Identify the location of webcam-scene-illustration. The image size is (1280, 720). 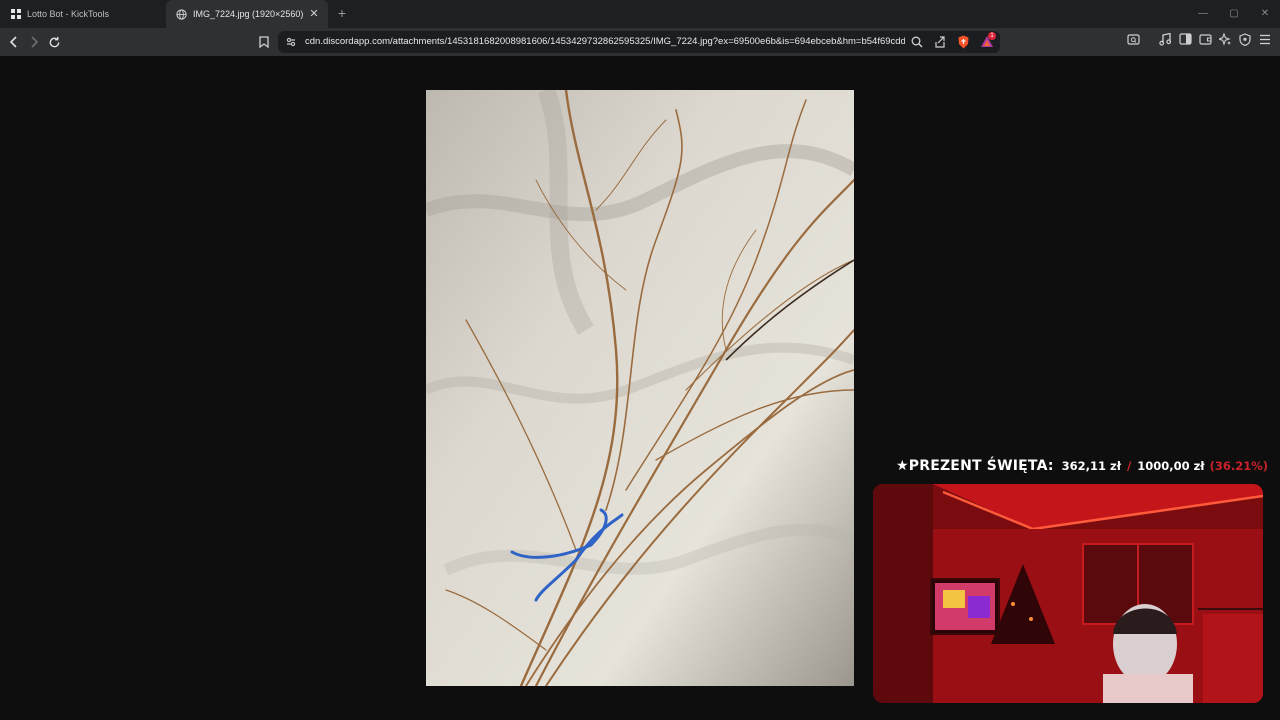
(1068, 593).